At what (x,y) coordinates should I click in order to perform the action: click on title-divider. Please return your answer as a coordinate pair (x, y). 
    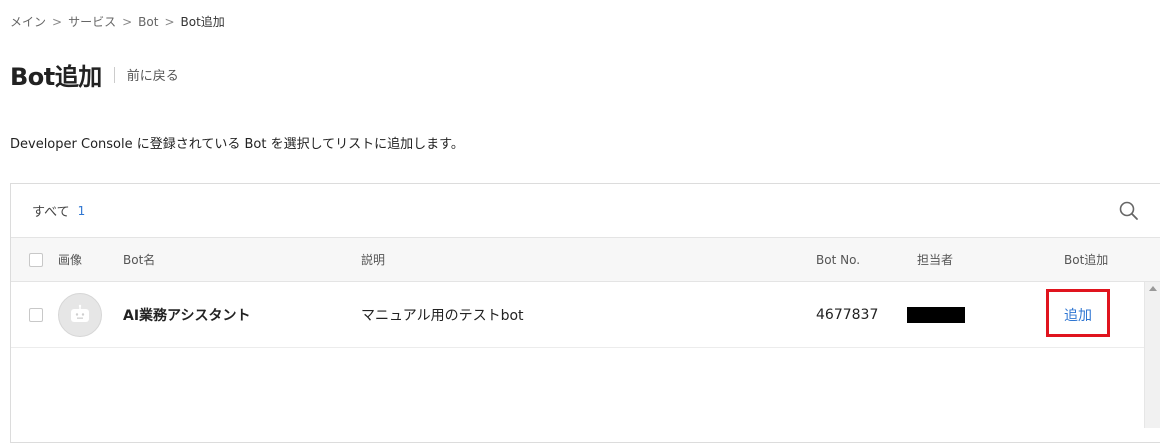
    Looking at the image, I should click on (114, 74).